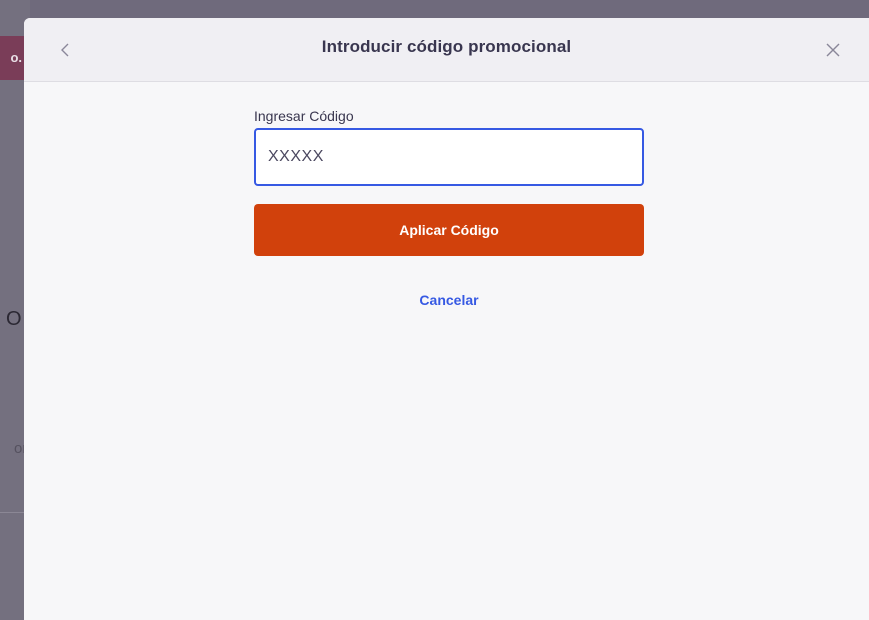  I want to click on modal-title: Introducir código promocional, so click(446, 46).